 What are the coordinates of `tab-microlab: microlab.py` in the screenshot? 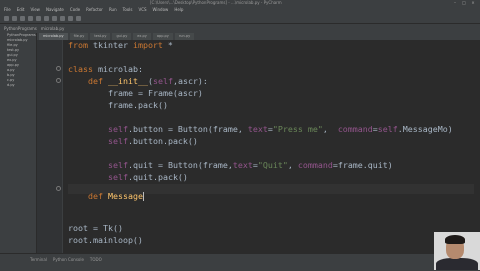 It's located at (53, 36).